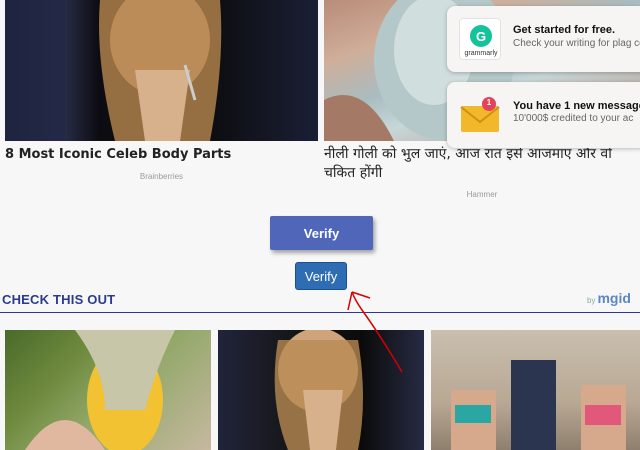 The image size is (640, 450). What do you see at coordinates (481, 53) in the screenshot?
I see `grammarly-label: grammarly` at bounding box center [481, 53].